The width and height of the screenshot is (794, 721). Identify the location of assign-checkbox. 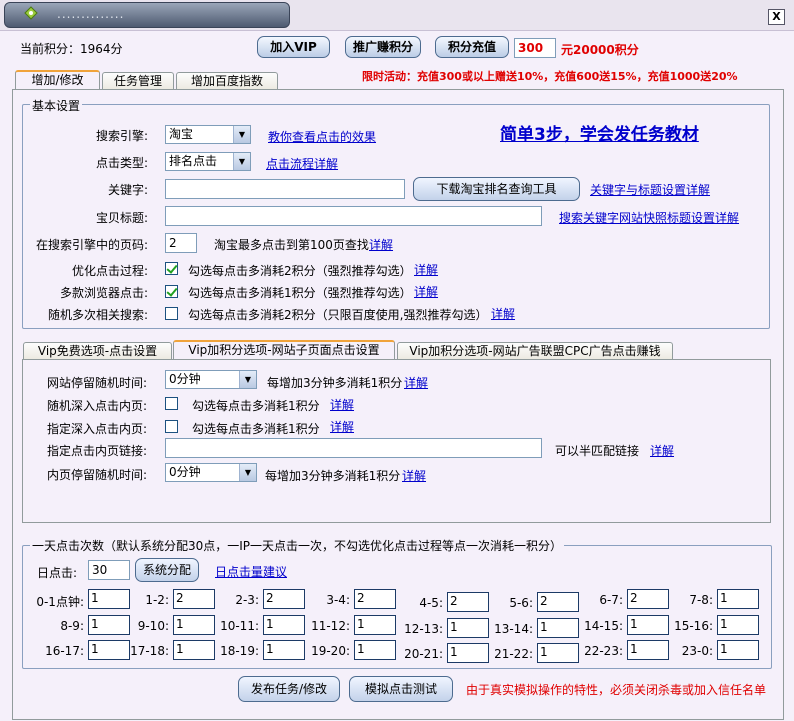
(171, 426).